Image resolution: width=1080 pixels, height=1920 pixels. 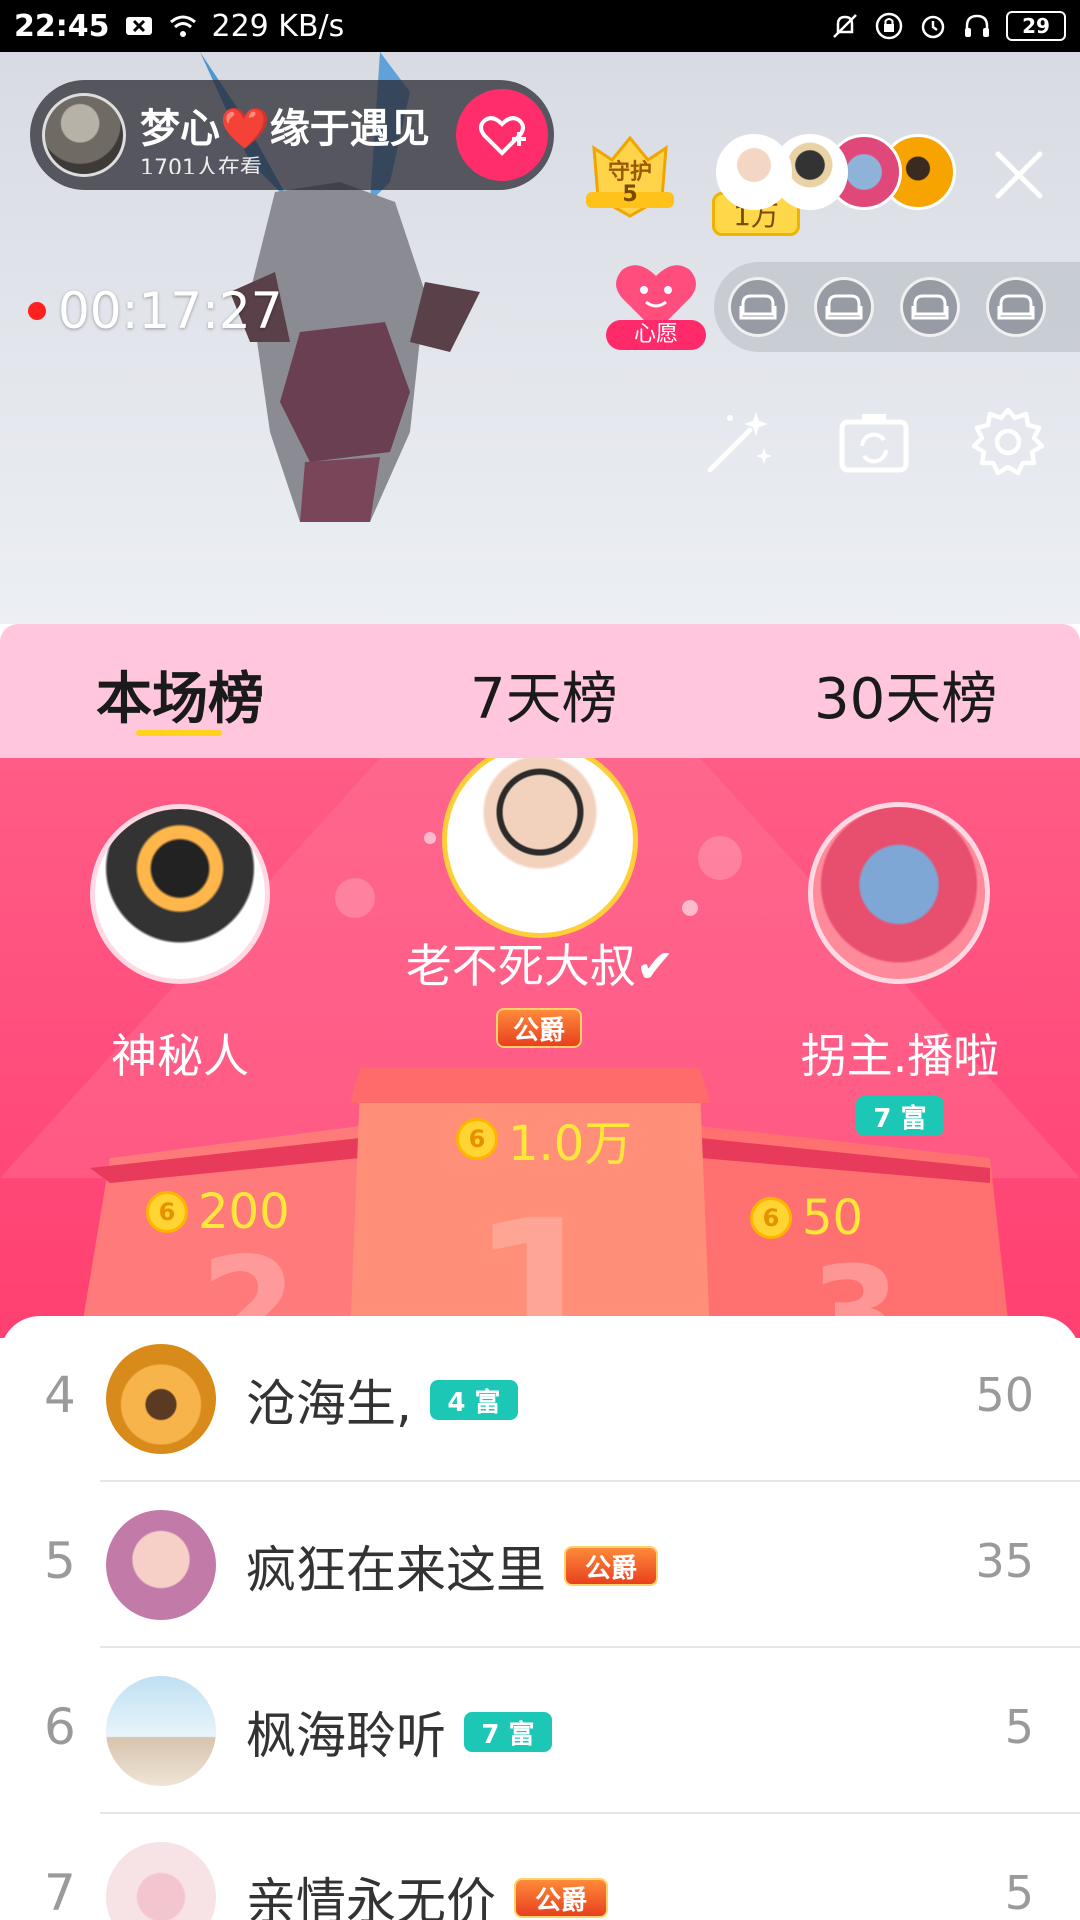 What do you see at coordinates (170, 311) in the screenshot?
I see `timer-value: 00:17:27` at bounding box center [170, 311].